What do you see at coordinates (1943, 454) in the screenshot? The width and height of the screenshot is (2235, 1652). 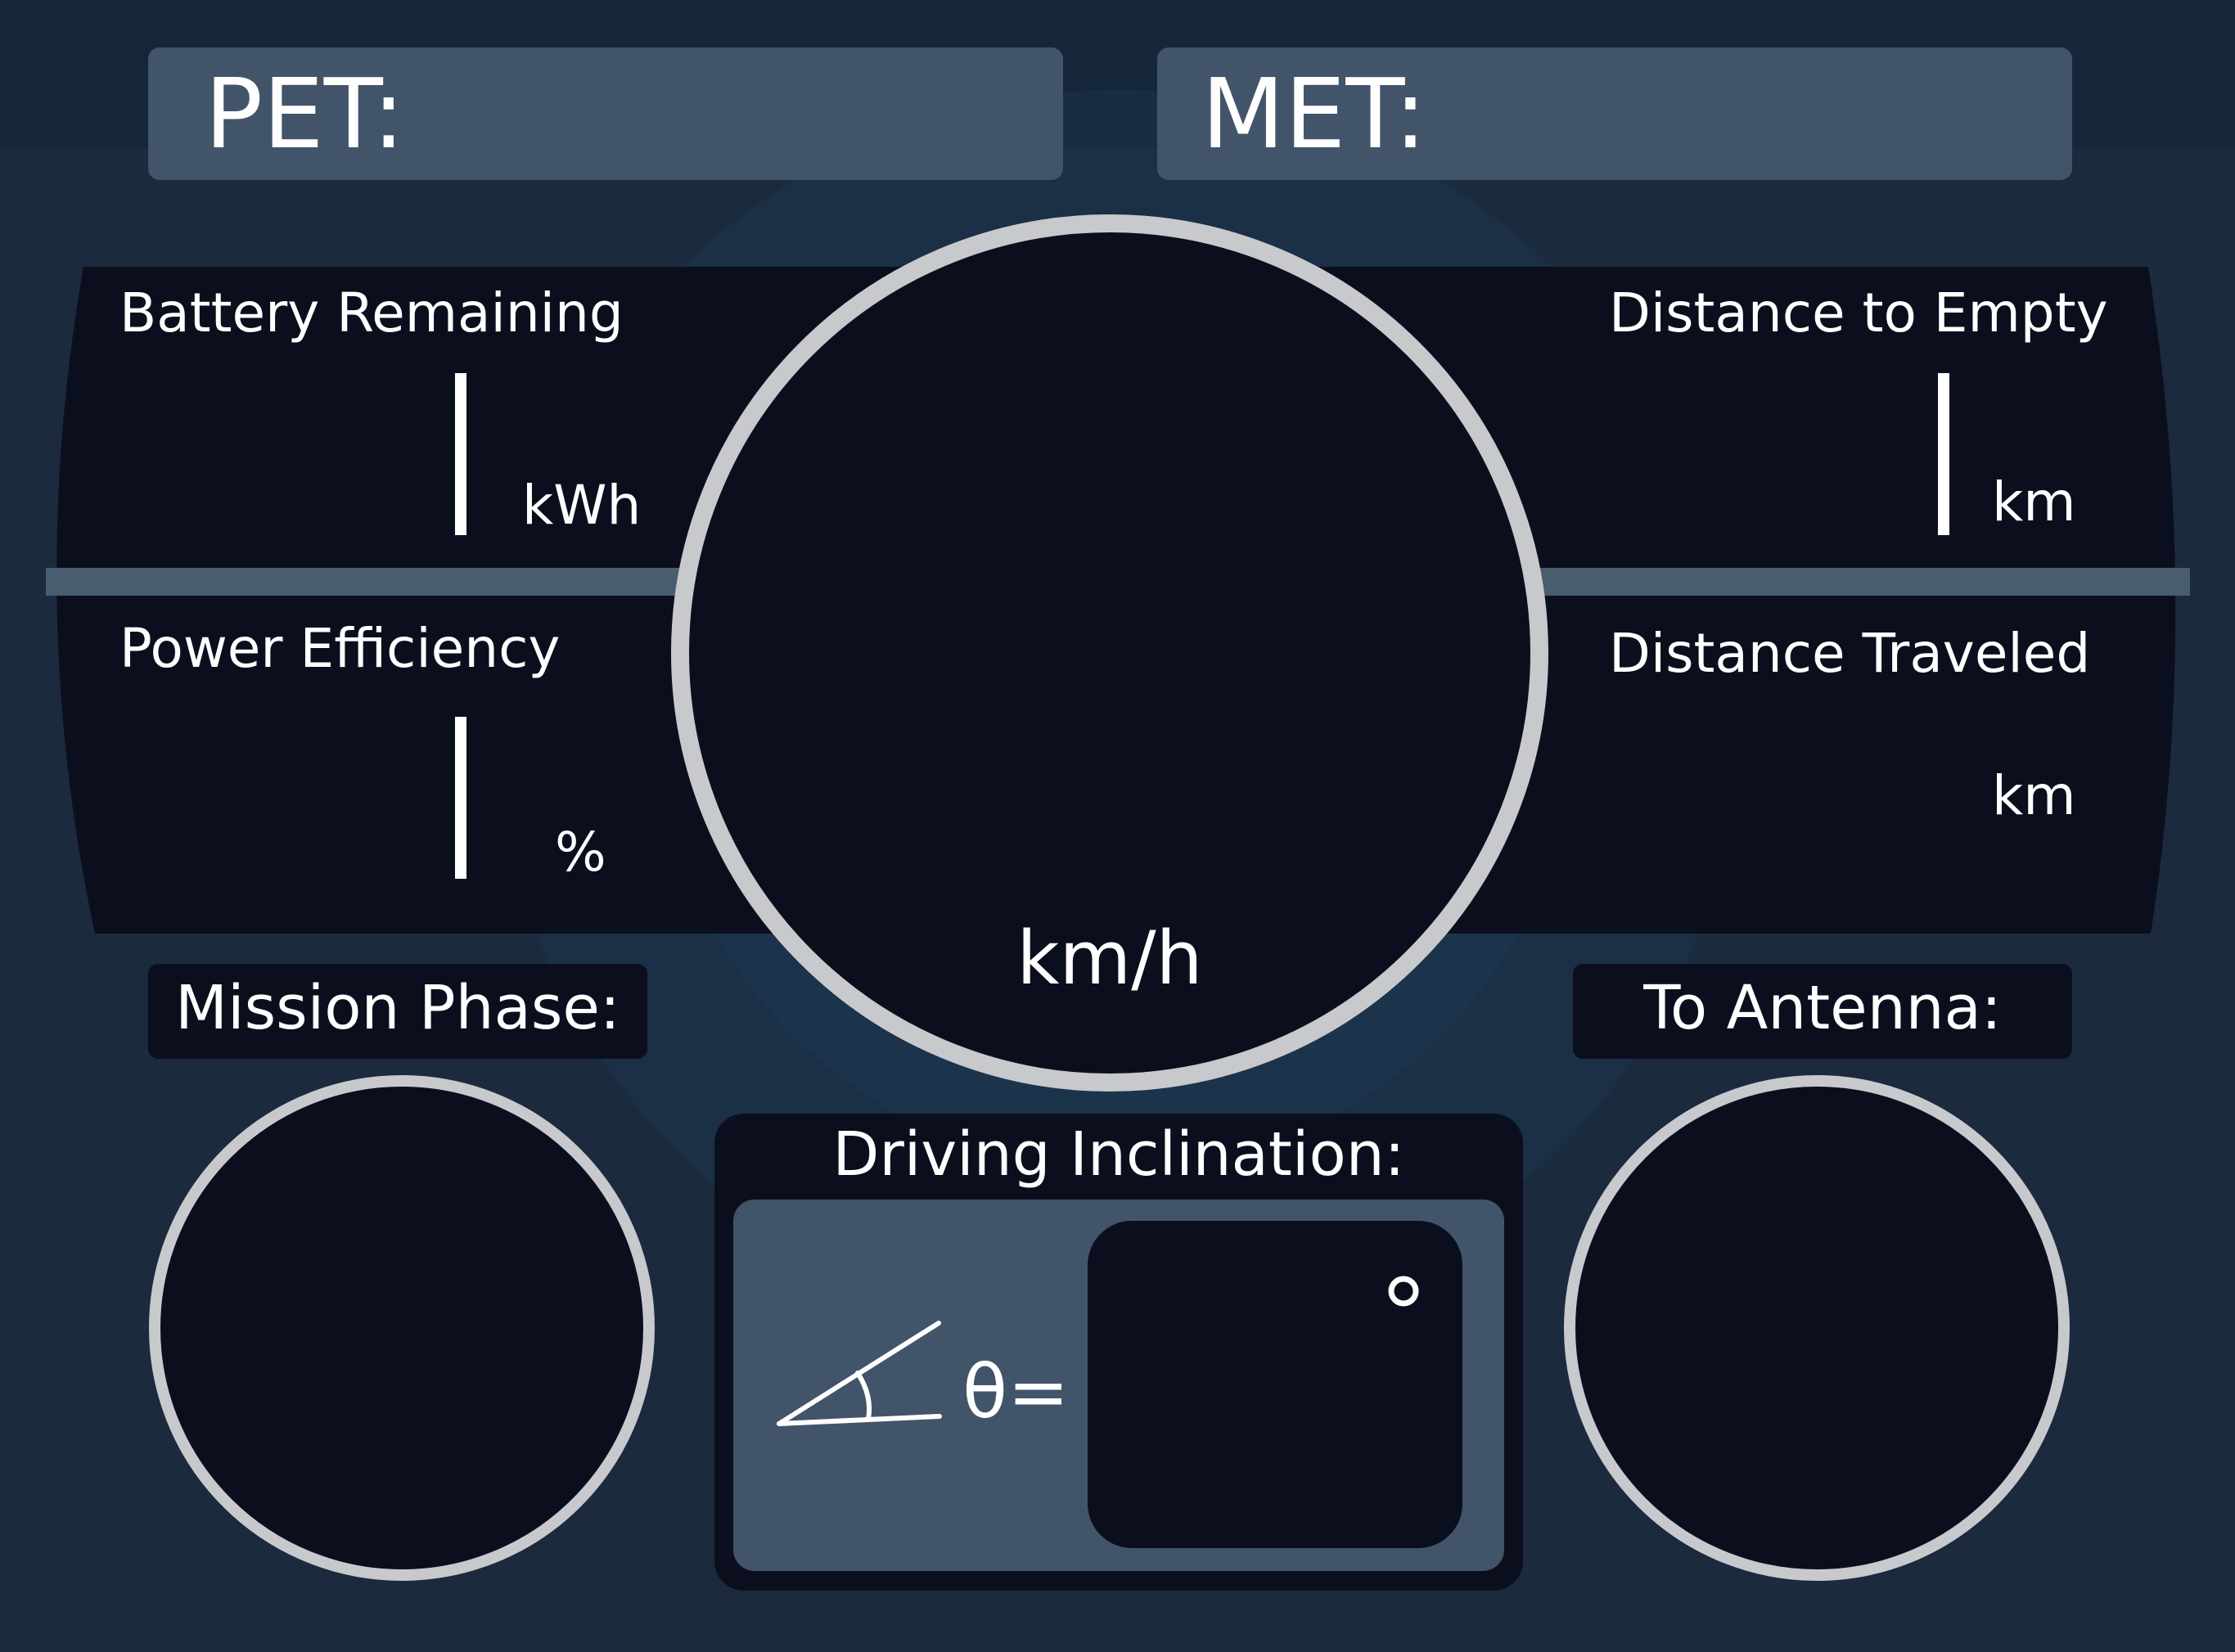 I see `distance-empty-separator` at bounding box center [1943, 454].